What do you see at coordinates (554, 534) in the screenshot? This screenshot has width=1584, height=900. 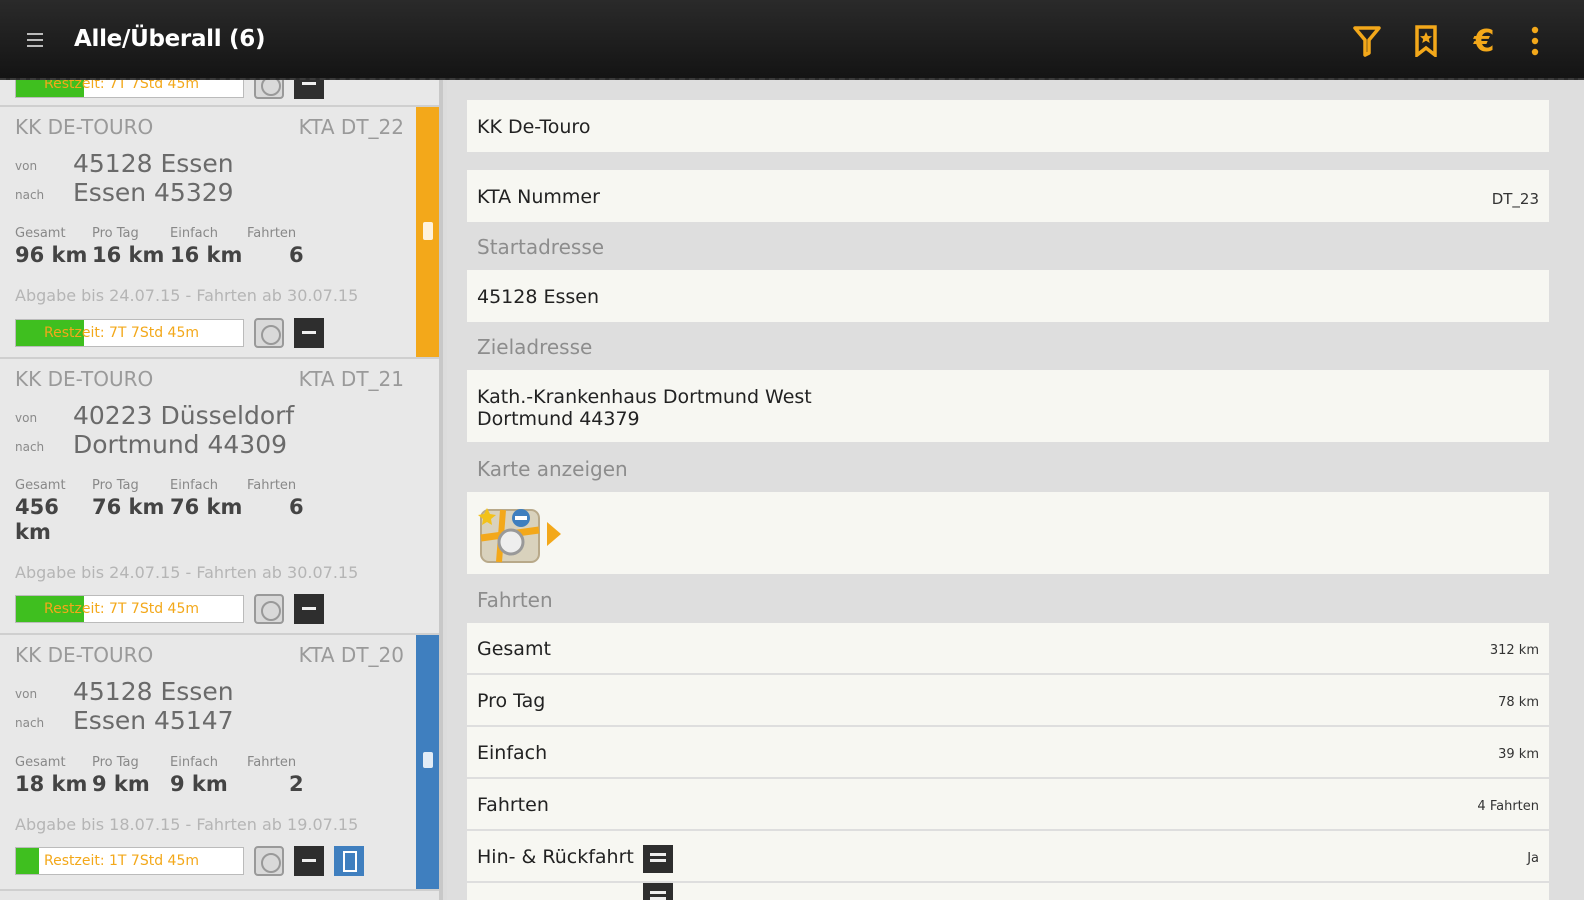 I see `play-arrow-icon` at bounding box center [554, 534].